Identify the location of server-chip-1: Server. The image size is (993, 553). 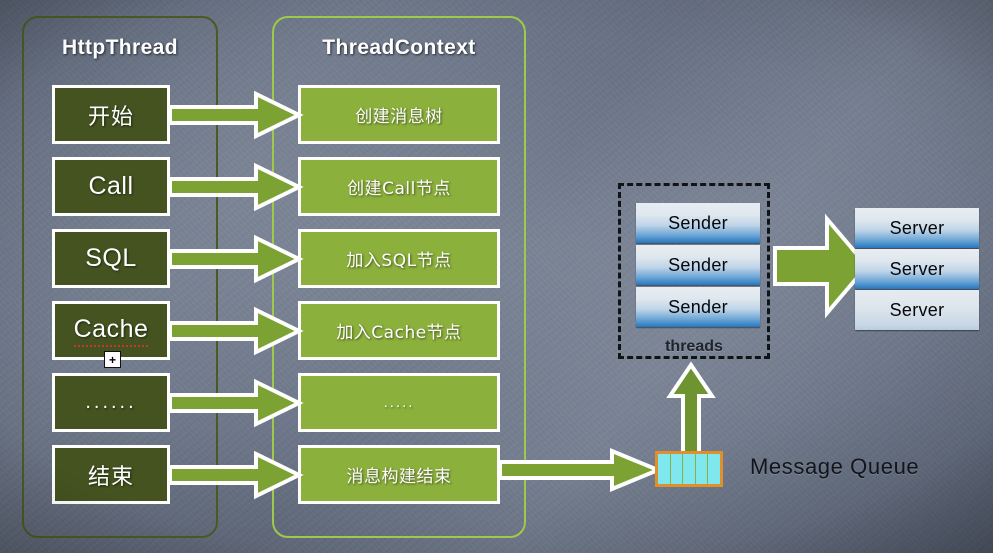
(917, 269).